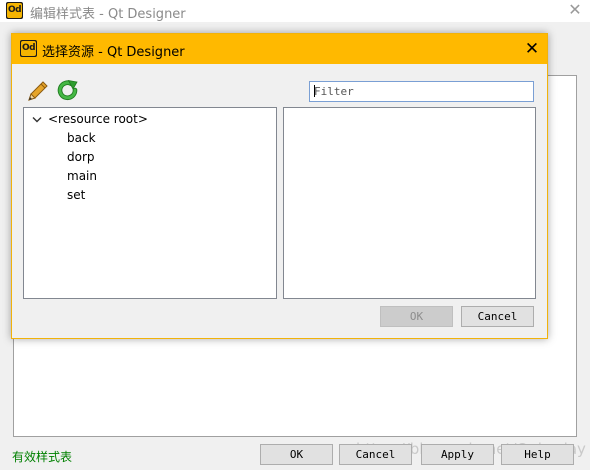 This screenshot has width=590, height=470. I want to click on filter-input: Filter, so click(421, 91).